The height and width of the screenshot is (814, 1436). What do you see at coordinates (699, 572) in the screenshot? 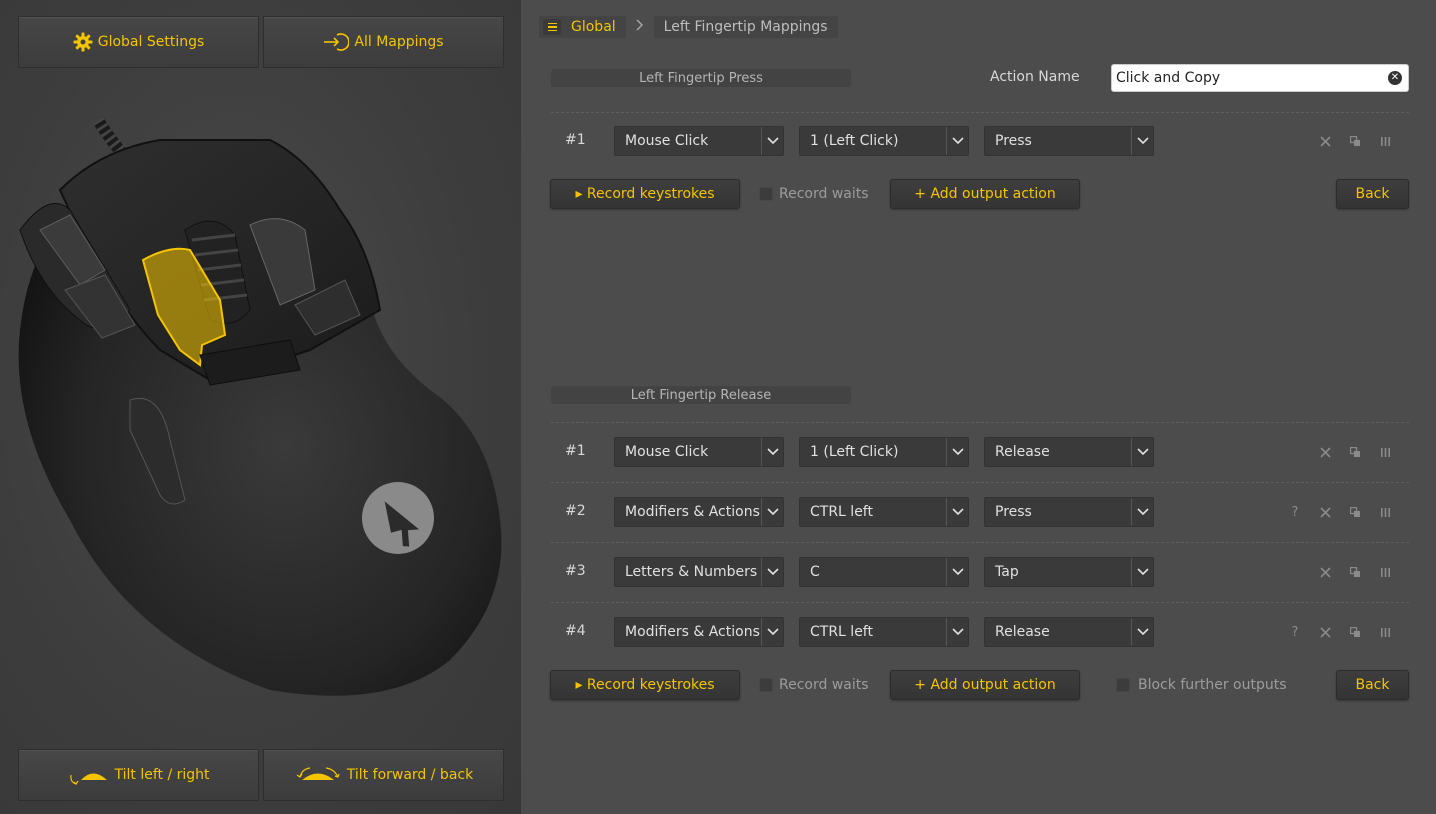
I see `output-type-select: Letters & Numbers` at bounding box center [699, 572].